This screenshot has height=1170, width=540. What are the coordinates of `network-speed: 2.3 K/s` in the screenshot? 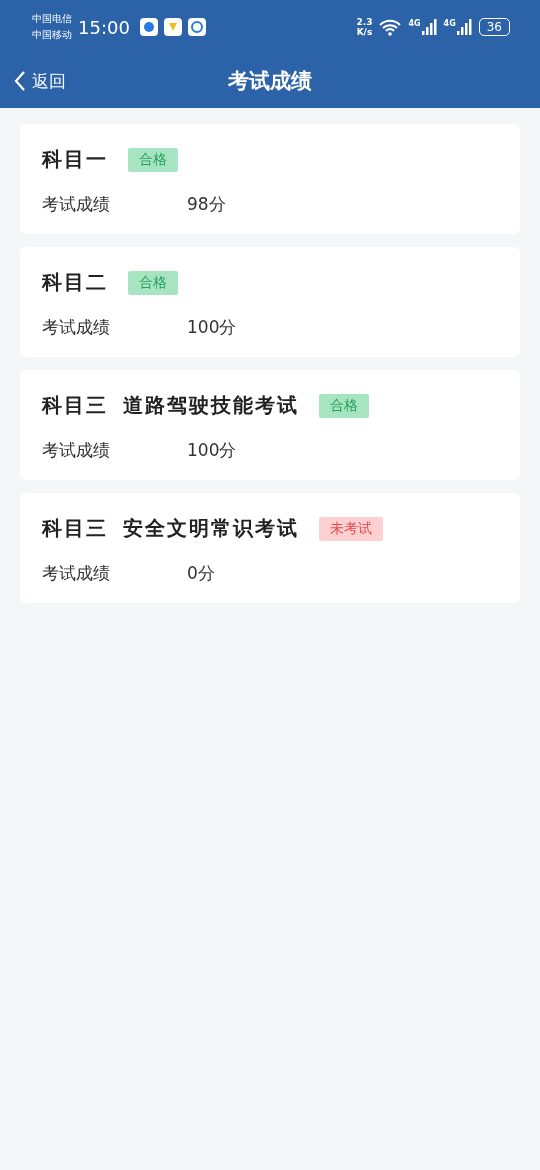 It's located at (364, 27).